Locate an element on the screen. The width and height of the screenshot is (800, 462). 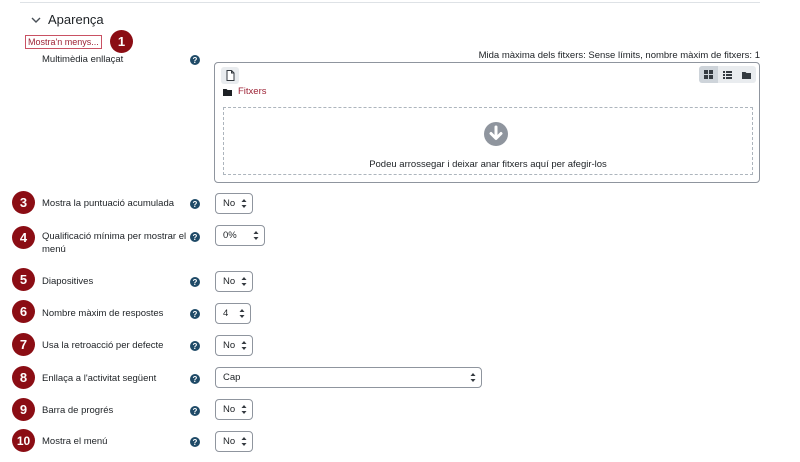
select-default-feedback: No is located at coordinates (234, 345).